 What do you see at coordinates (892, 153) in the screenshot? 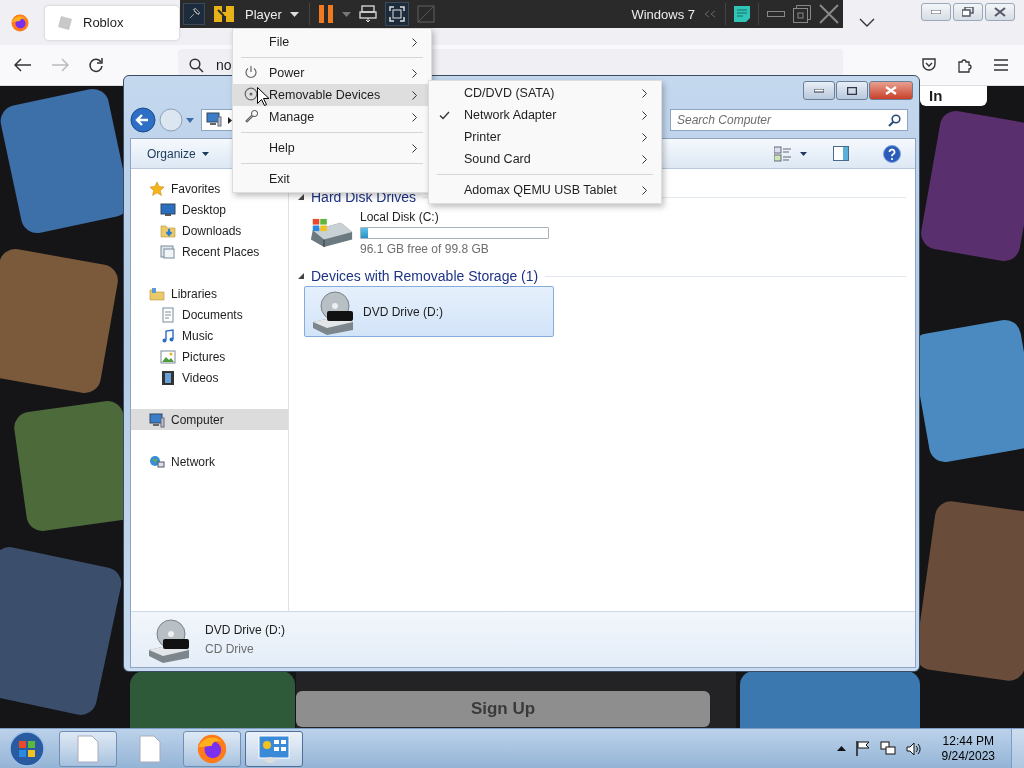
I see `help-icon` at bounding box center [892, 153].